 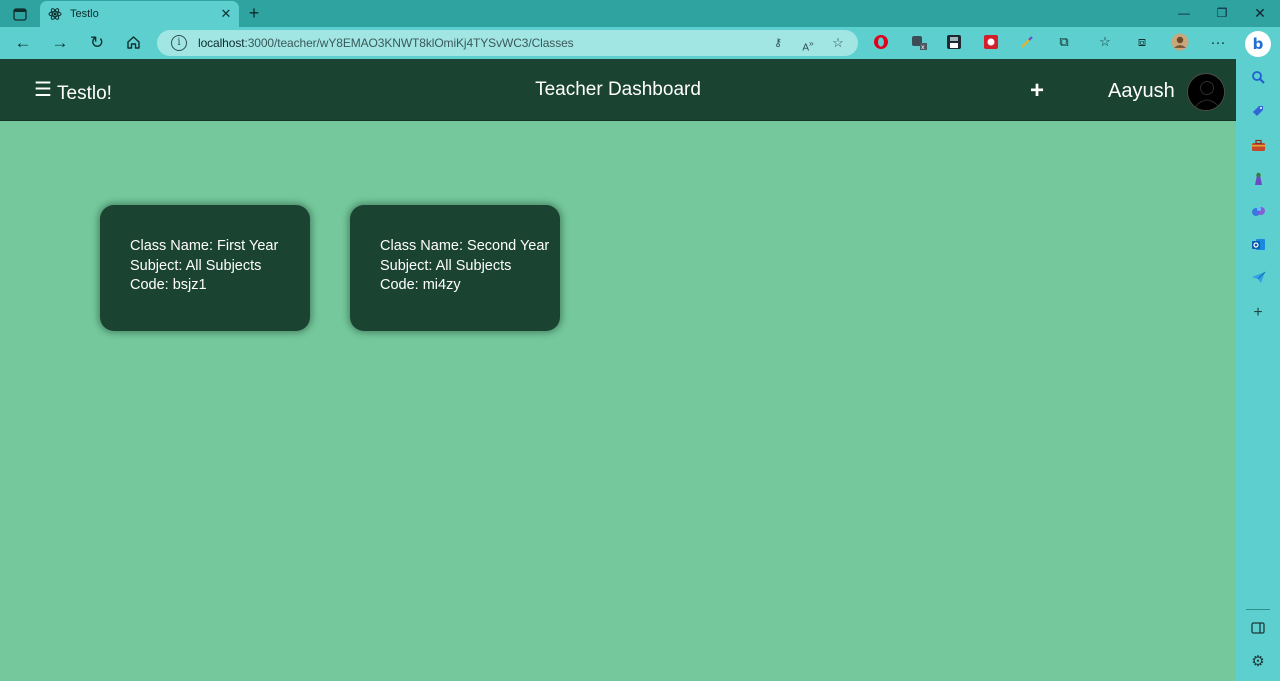 I want to click on add-icon: +, so click(x=1258, y=313).